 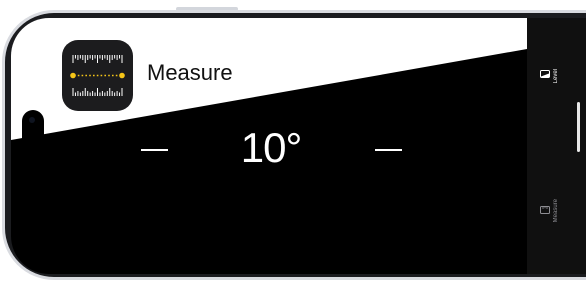 What do you see at coordinates (154, 150) in the screenshot?
I see `level-left-marker` at bounding box center [154, 150].